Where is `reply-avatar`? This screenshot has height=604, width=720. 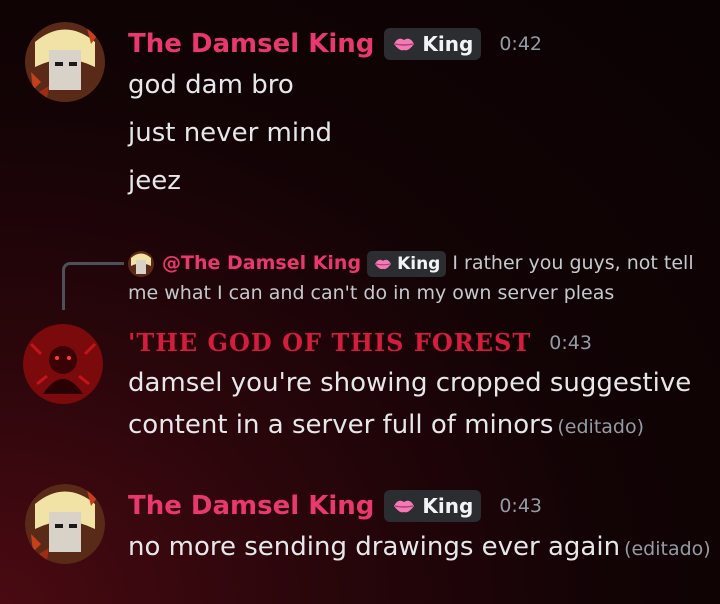
reply-avatar is located at coordinates (141, 263).